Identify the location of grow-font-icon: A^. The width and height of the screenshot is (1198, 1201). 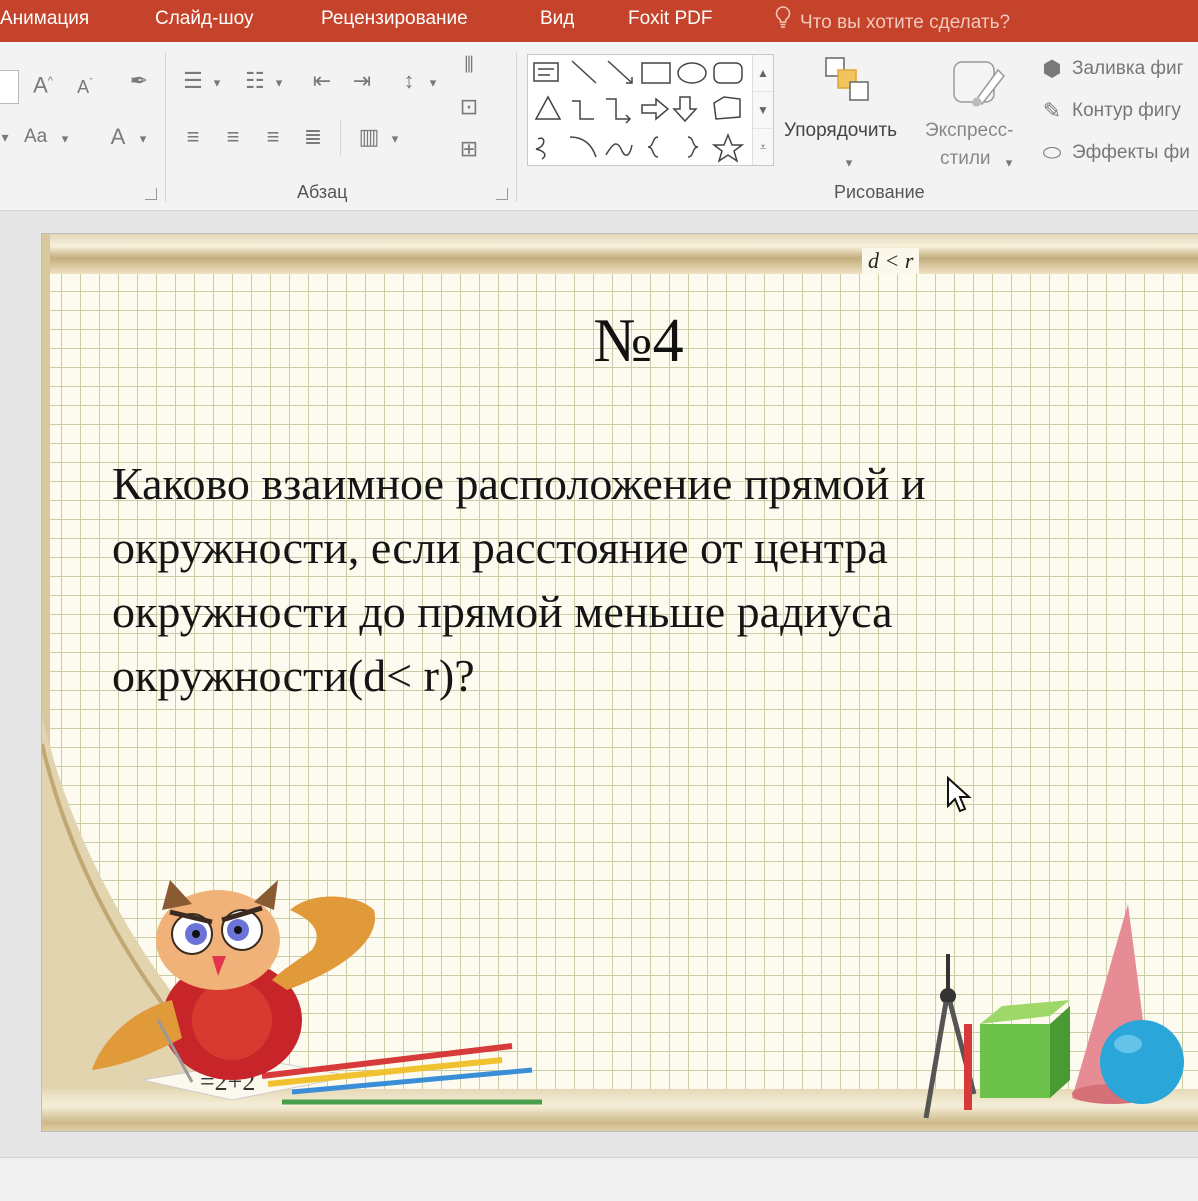
(43, 83).